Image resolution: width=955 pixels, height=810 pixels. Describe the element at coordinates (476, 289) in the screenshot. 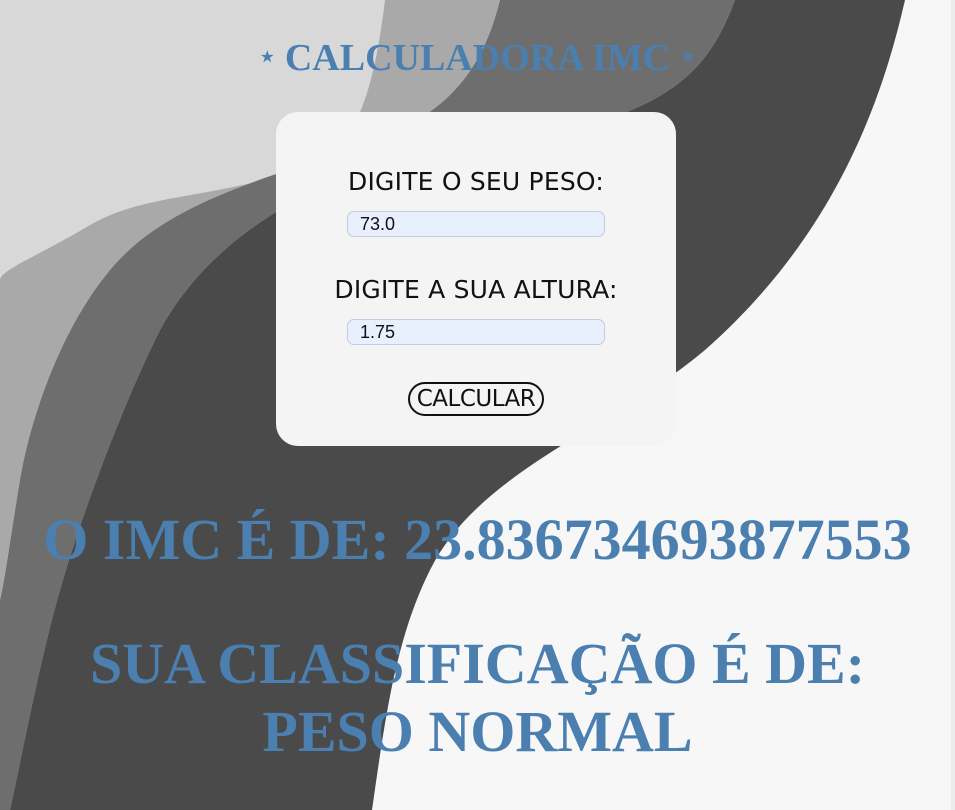

I see `altura-label: DIGITE A SUA ALTURA:` at that location.